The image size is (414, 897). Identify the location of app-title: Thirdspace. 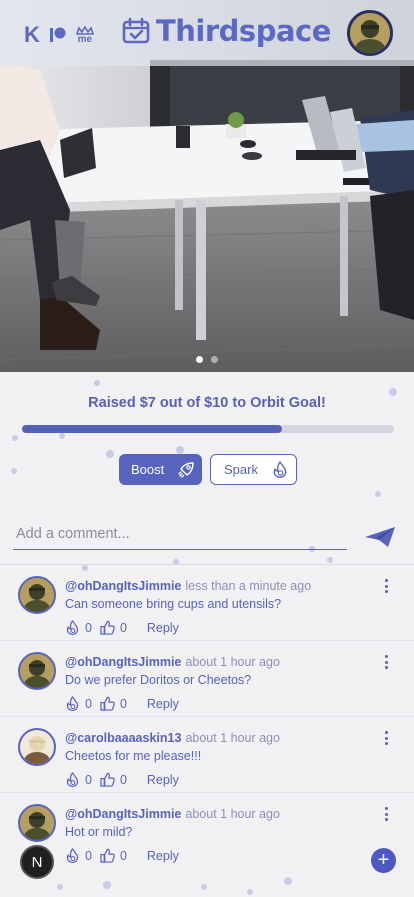
(226, 31).